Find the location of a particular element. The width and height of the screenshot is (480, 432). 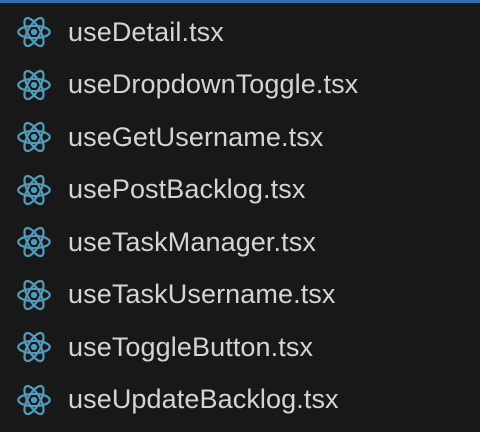

file-item-use-detail: useDetail.tsx is located at coordinates (240, 32).